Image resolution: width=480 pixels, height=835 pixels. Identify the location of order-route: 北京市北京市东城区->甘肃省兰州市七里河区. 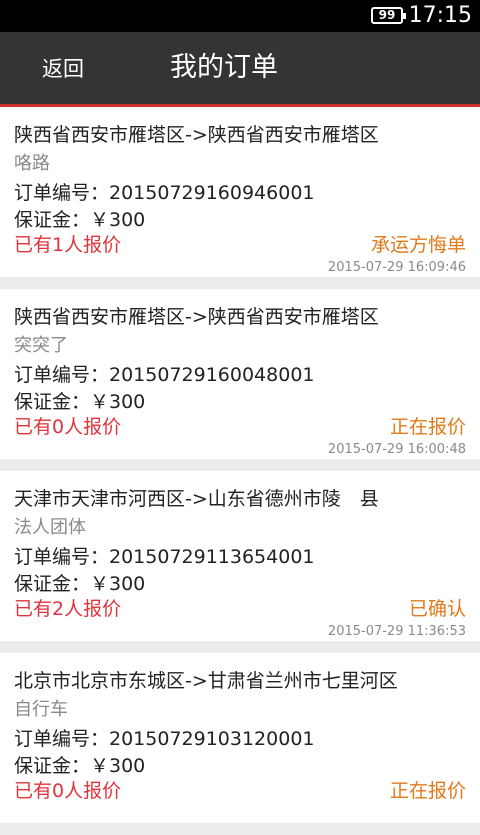
(206, 681).